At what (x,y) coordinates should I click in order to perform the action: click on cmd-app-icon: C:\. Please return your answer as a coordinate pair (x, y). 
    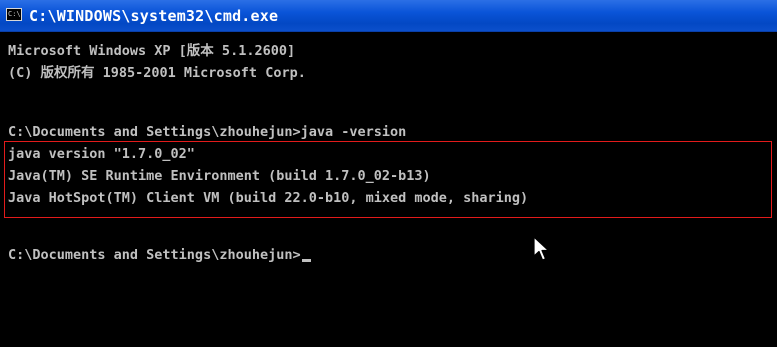
    Looking at the image, I should click on (14, 14).